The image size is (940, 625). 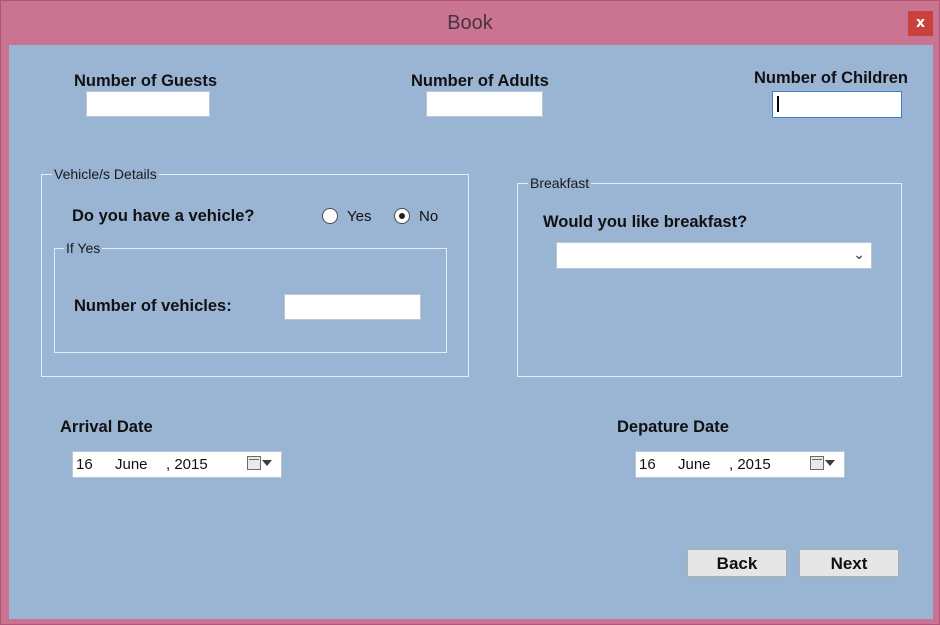 I want to click on vehicle-no-radio, so click(x=402, y=216).